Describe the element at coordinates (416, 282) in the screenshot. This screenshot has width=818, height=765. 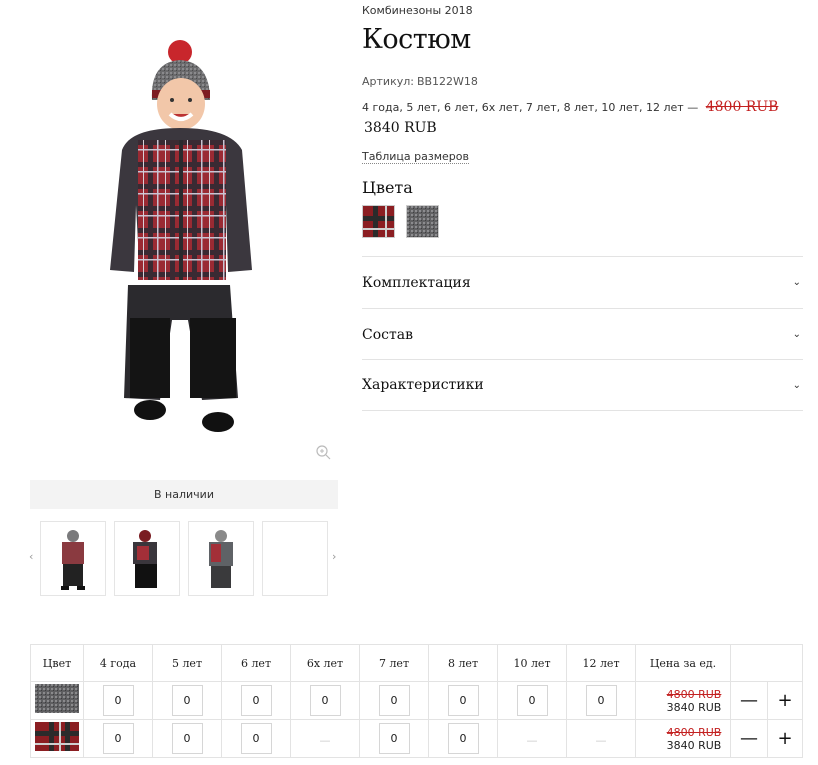
I see `accordion-label: Комплектация` at that location.